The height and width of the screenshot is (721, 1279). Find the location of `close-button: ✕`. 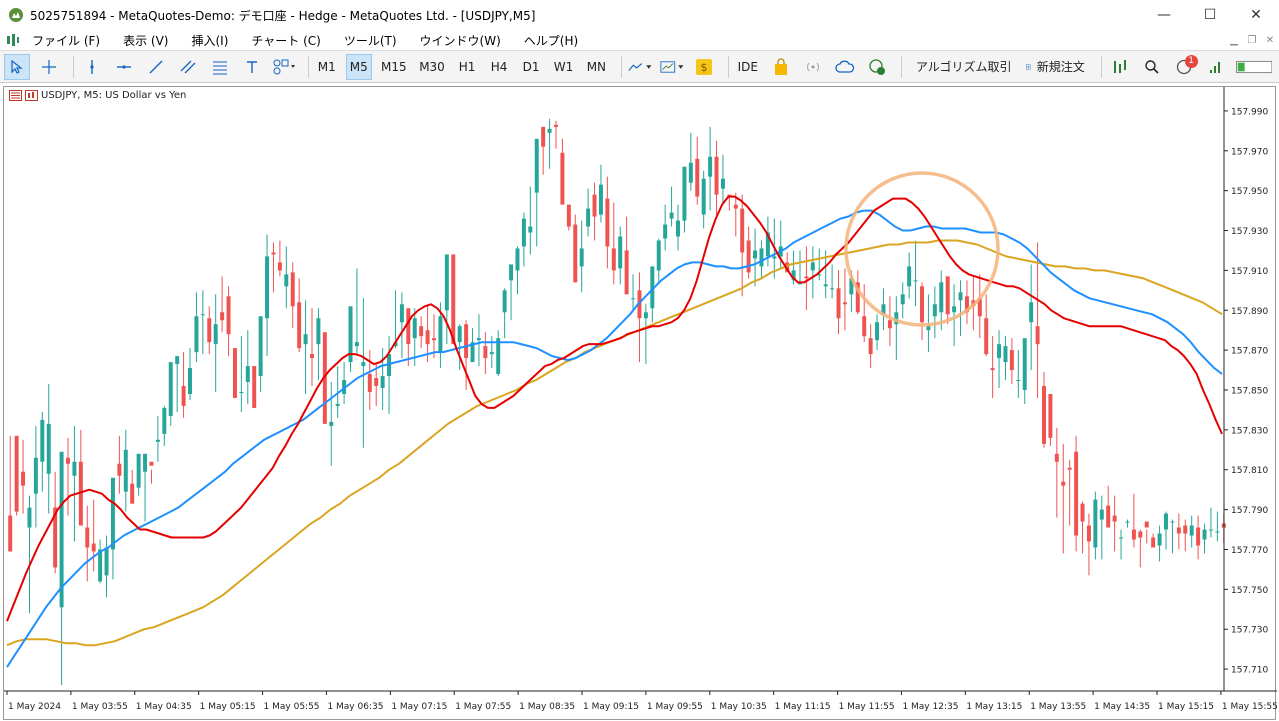

close-button: ✕ is located at coordinates (1256, 15).